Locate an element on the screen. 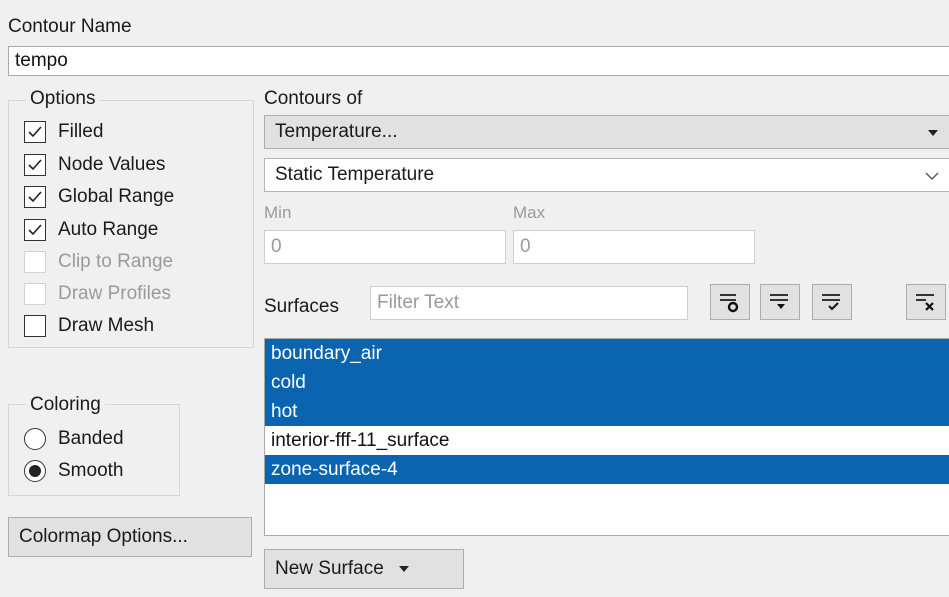 The height and width of the screenshot is (597, 949). draw-mesh-label: Draw Mesh is located at coordinates (106, 325).